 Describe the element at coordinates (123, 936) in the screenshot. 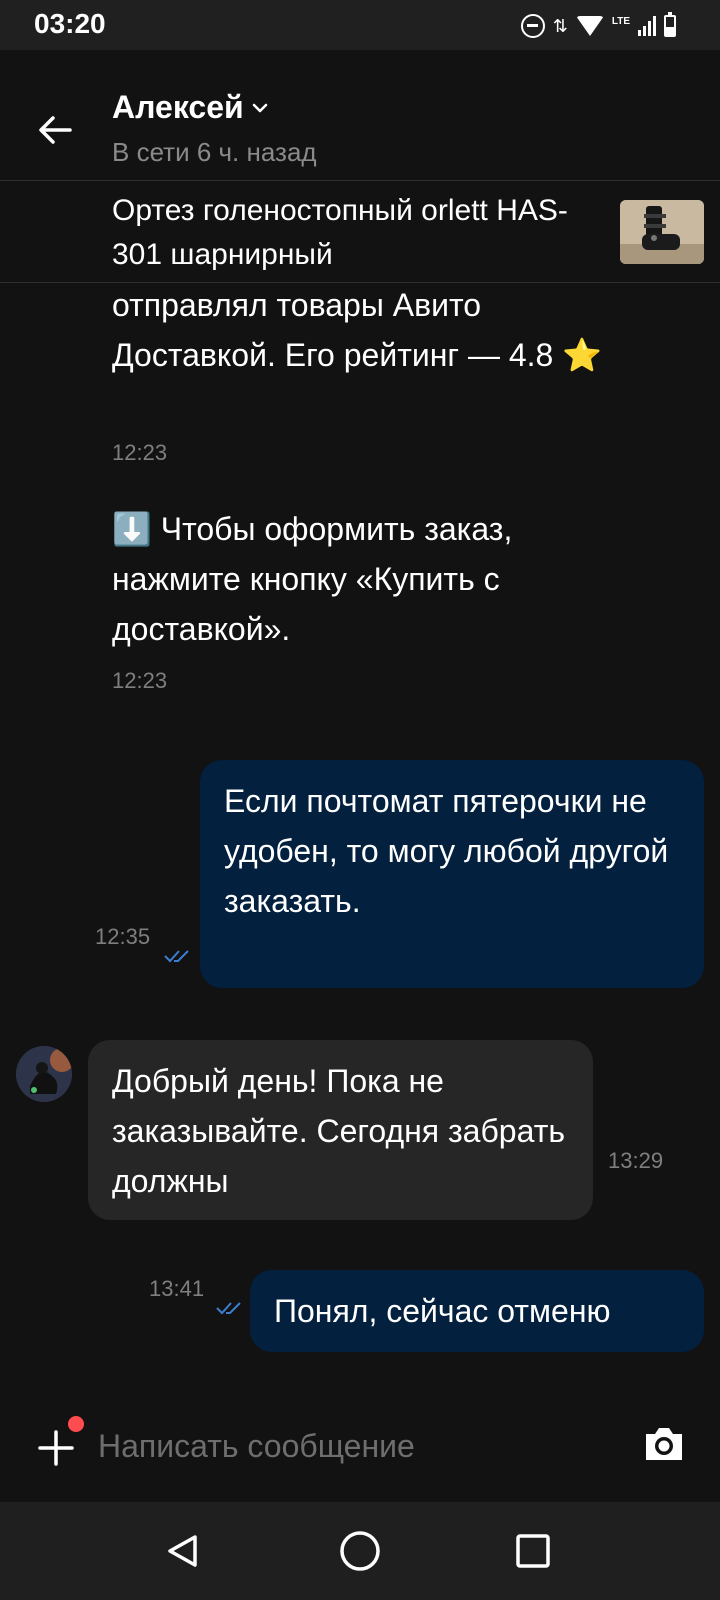

I see `message-time: 12:35` at that location.